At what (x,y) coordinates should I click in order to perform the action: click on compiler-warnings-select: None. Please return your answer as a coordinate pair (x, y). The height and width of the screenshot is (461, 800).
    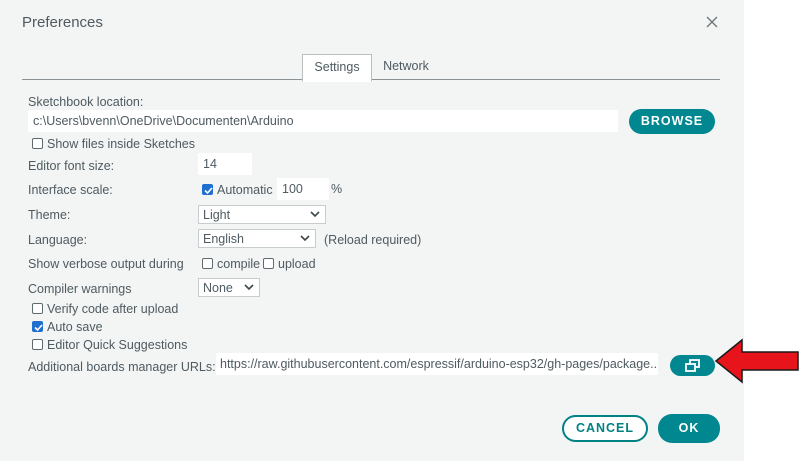
    Looking at the image, I should click on (229, 287).